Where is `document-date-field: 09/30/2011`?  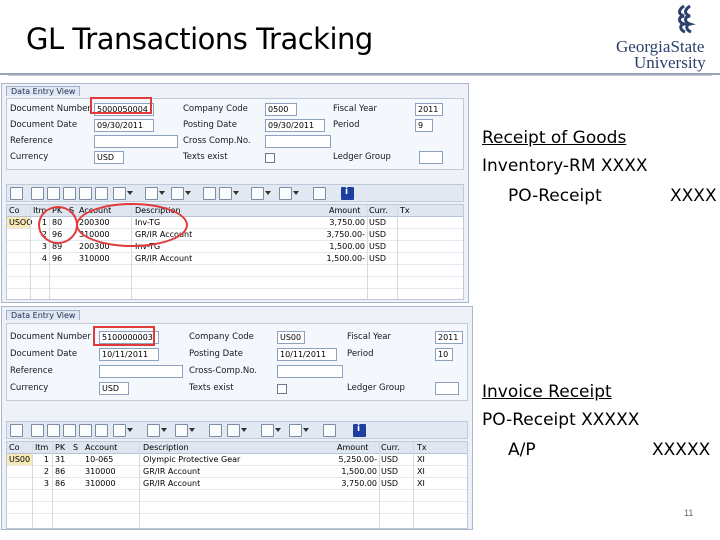 document-date-field: 09/30/2011 is located at coordinates (124, 125).